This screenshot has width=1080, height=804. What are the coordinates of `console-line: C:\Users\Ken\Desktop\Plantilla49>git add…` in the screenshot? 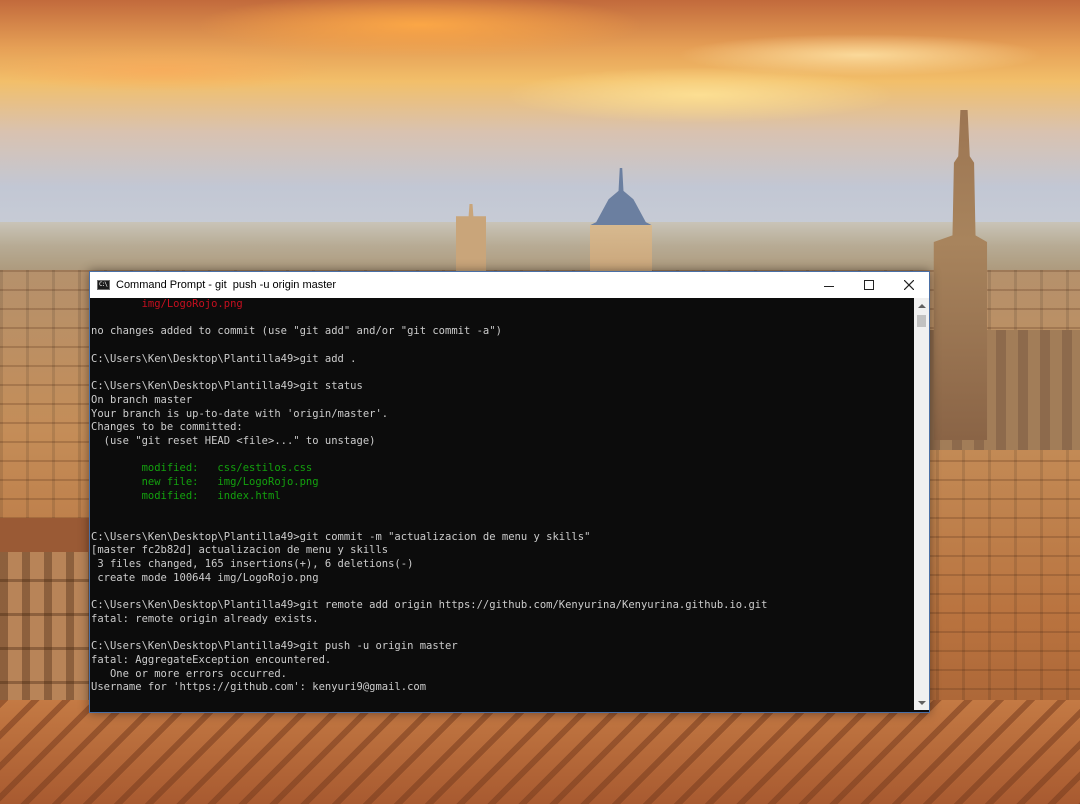 It's located at (224, 358).